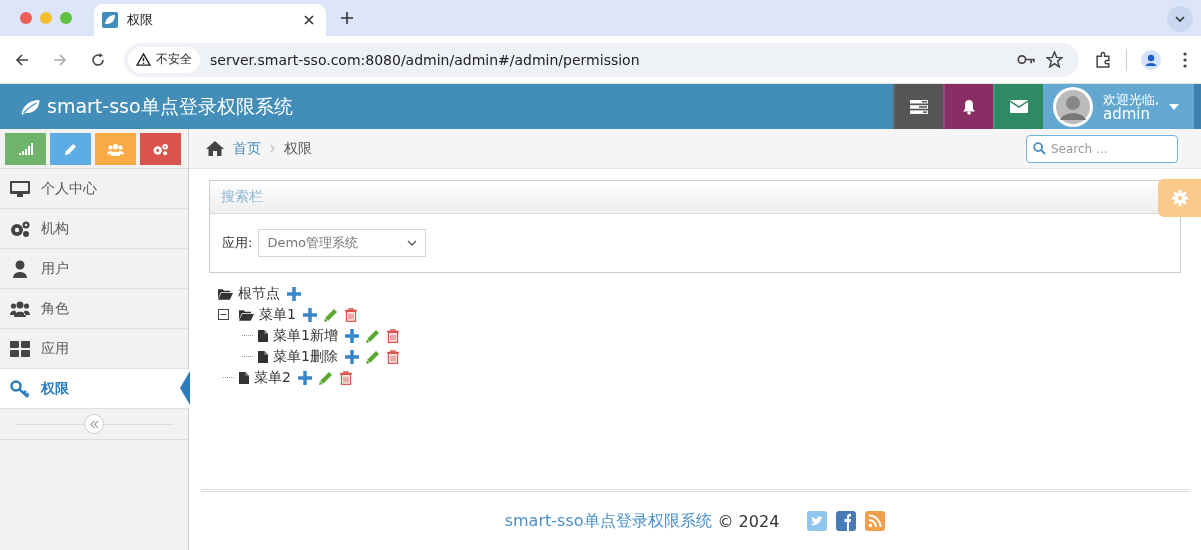  Describe the element at coordinates (20, 348) in the screenshot. I see `grid-icon` at that location.